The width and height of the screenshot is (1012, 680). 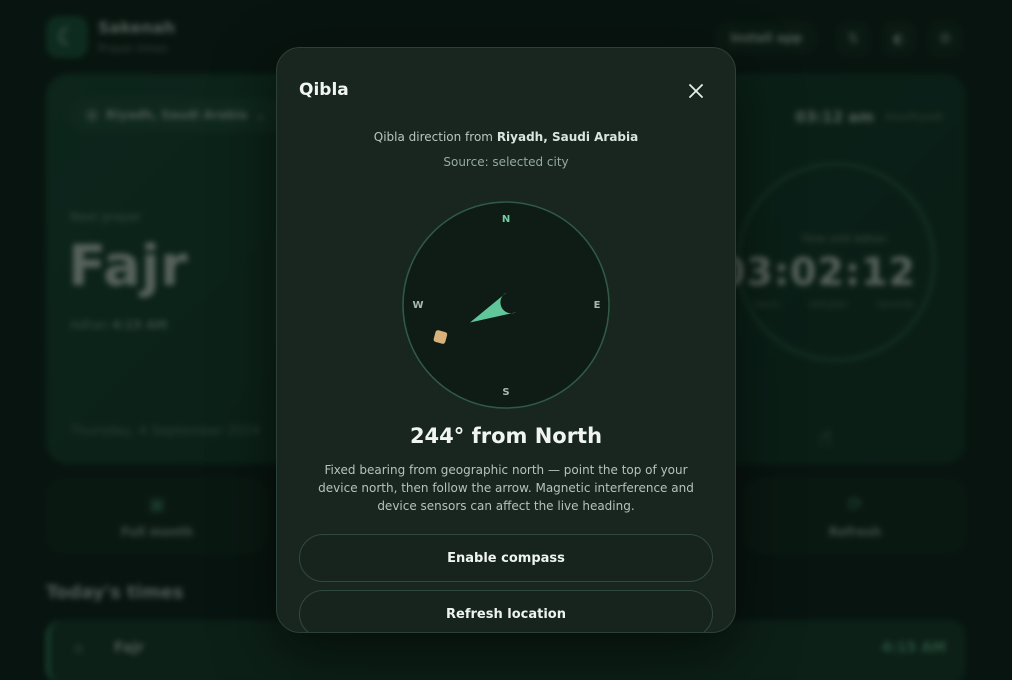 I want to click on compass-label-south: S, so click(x=505, y=392).